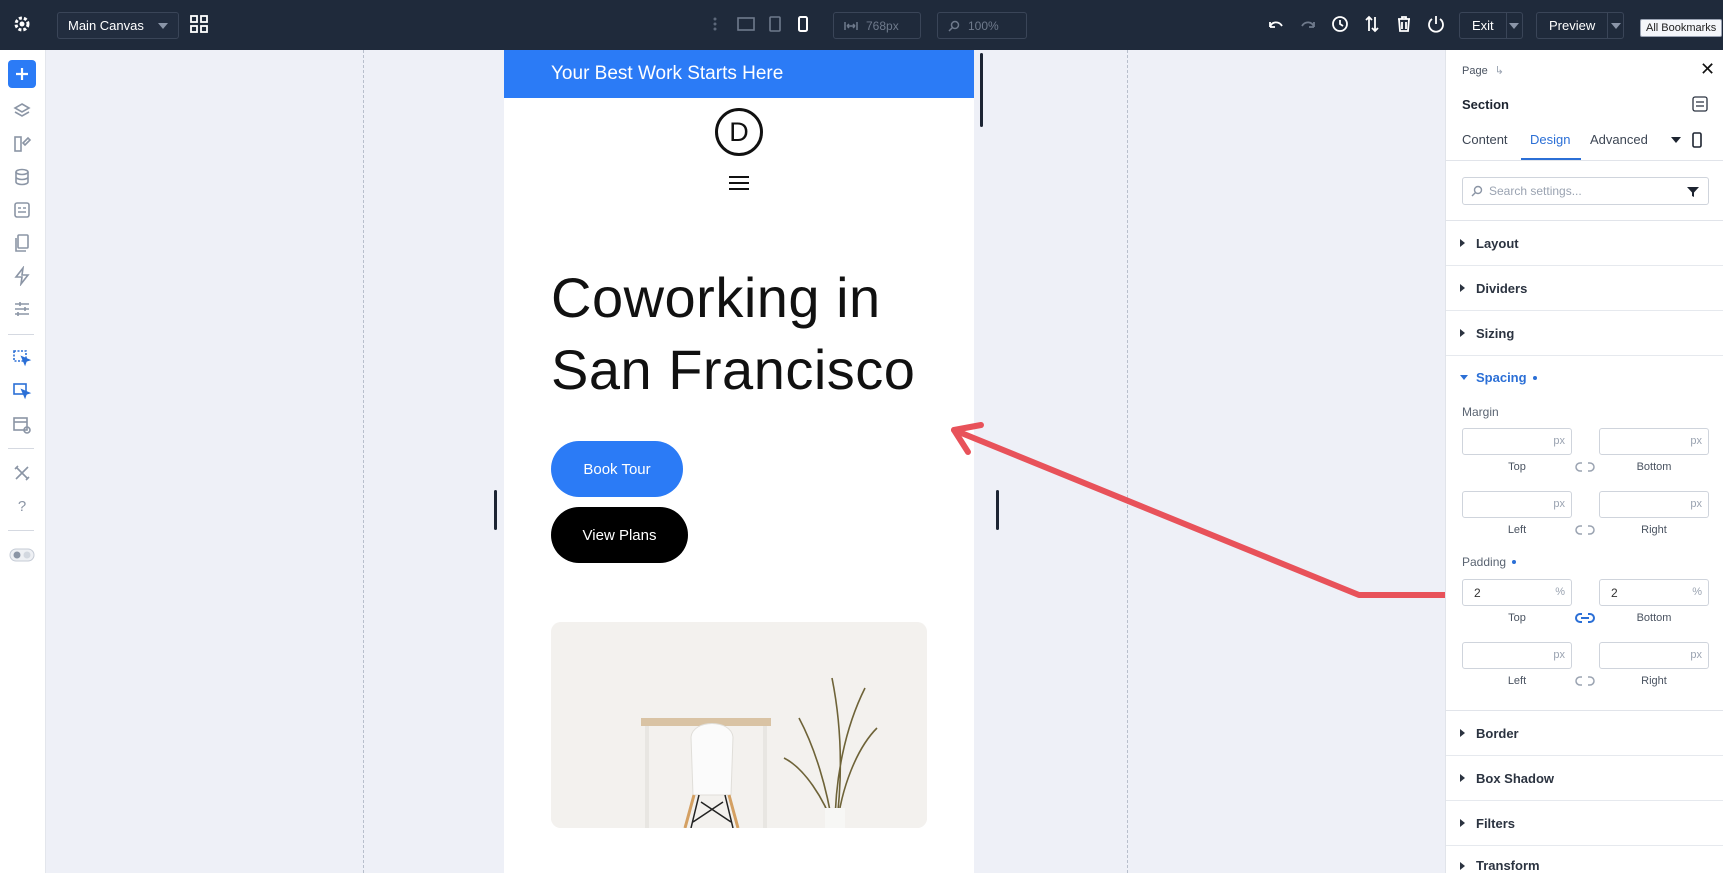 This screenshot has height=873, width=1723. I want to click on margin-bottom-unit: px, so click(1696, 441).